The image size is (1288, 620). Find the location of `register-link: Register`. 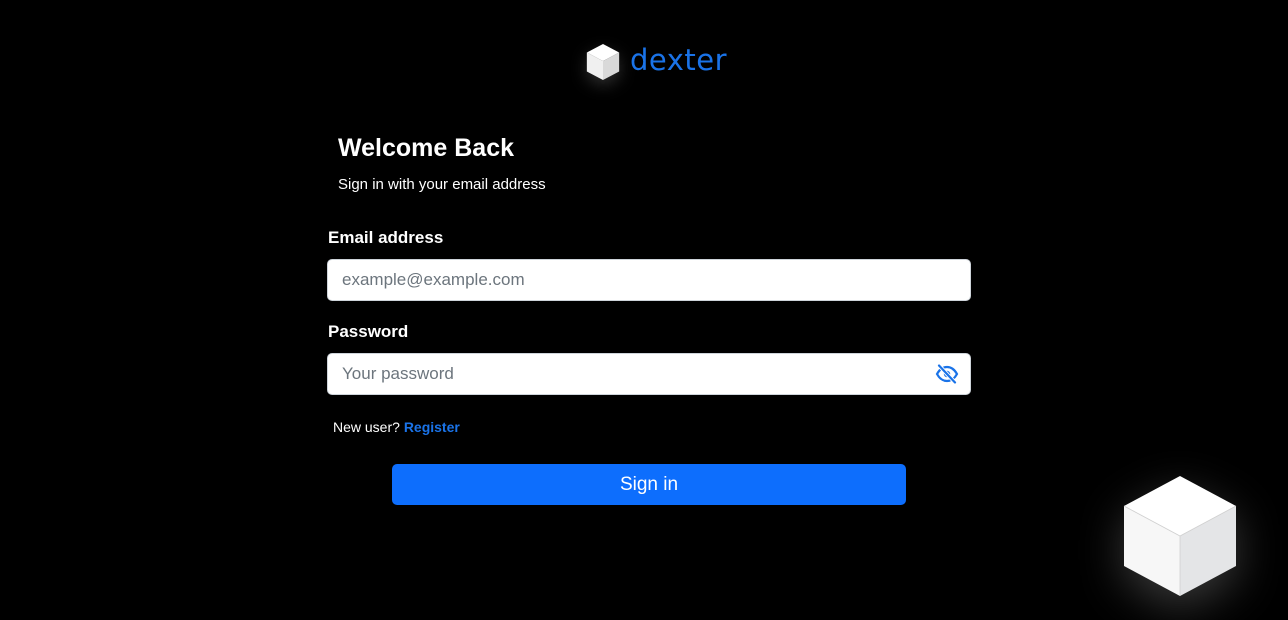

register-link: Register is located at coordinates (432, 427).